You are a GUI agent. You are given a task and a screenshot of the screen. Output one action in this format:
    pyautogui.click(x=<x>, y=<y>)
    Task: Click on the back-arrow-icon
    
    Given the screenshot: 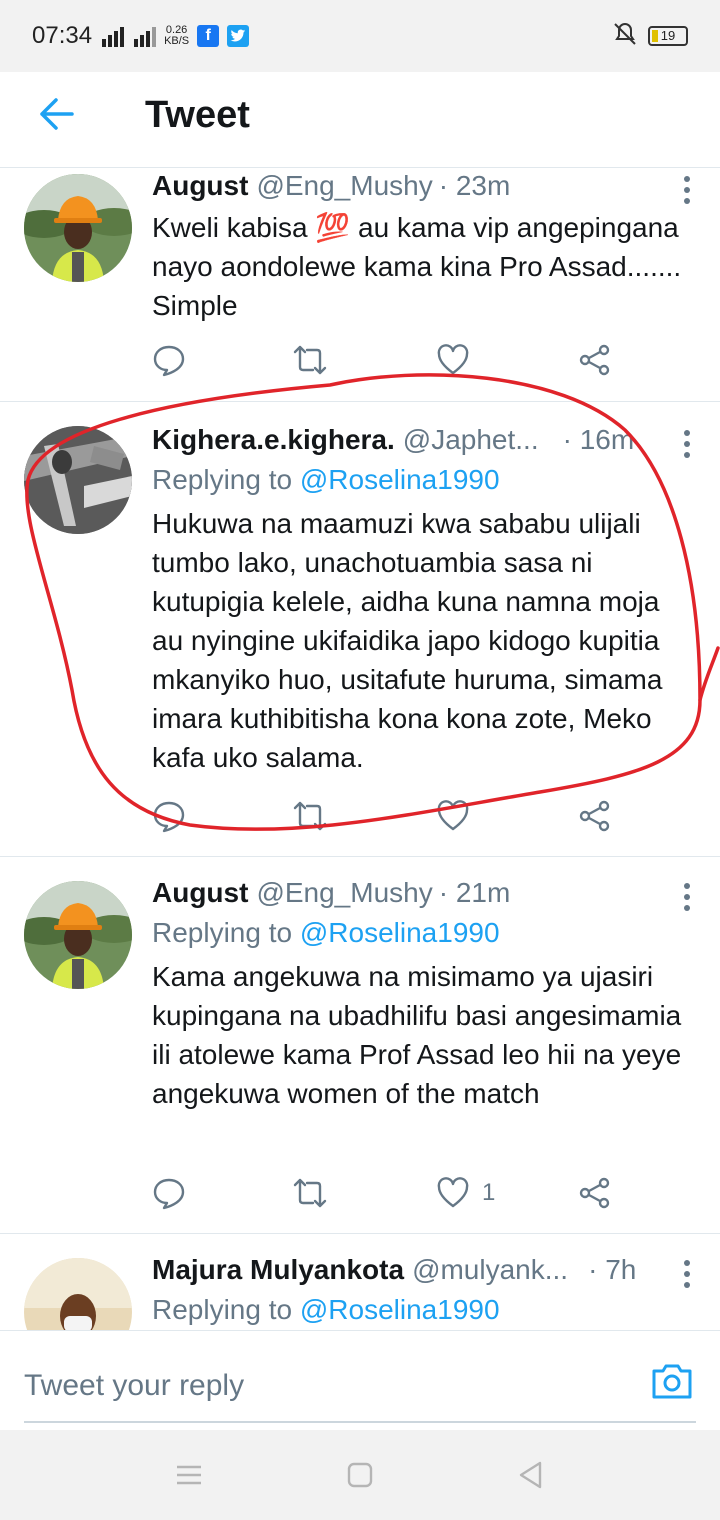 What is the action you would take?
    pyautogui.click(x=56, y=114)
    